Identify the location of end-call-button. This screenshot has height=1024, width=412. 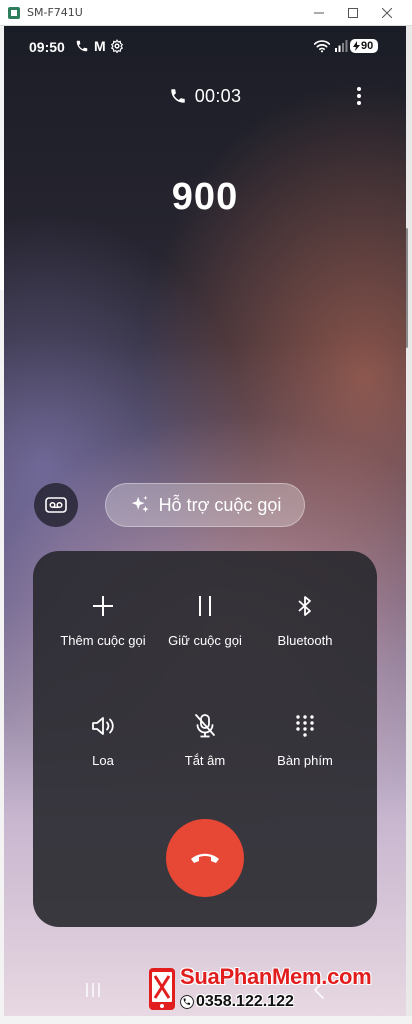
(205, 858).